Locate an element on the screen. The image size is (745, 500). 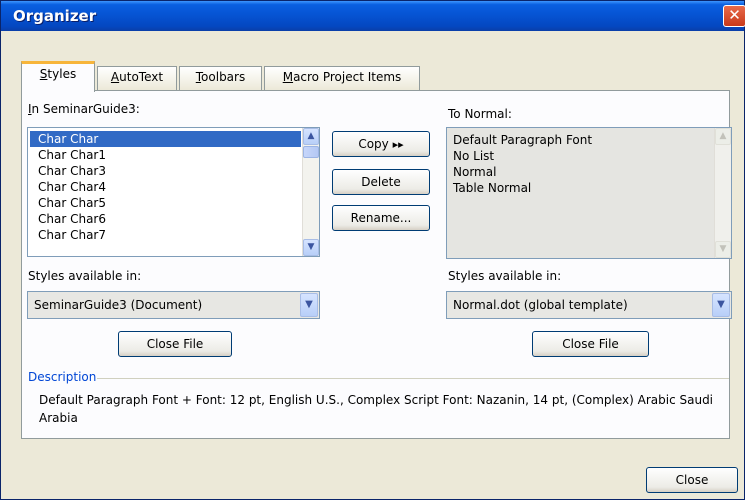
tab-autotext-rest: utoText is located at coordinates (141, 77).